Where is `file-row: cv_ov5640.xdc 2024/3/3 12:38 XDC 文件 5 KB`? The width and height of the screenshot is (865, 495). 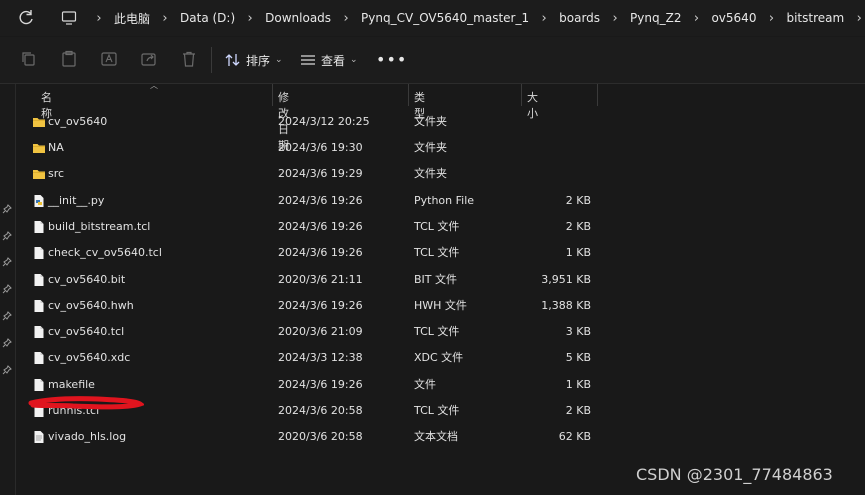
file-row: cv_ov5640.xdc 2024/3/3 12:38 XDC 文件 5 KB is located at coordinates (317, 358).